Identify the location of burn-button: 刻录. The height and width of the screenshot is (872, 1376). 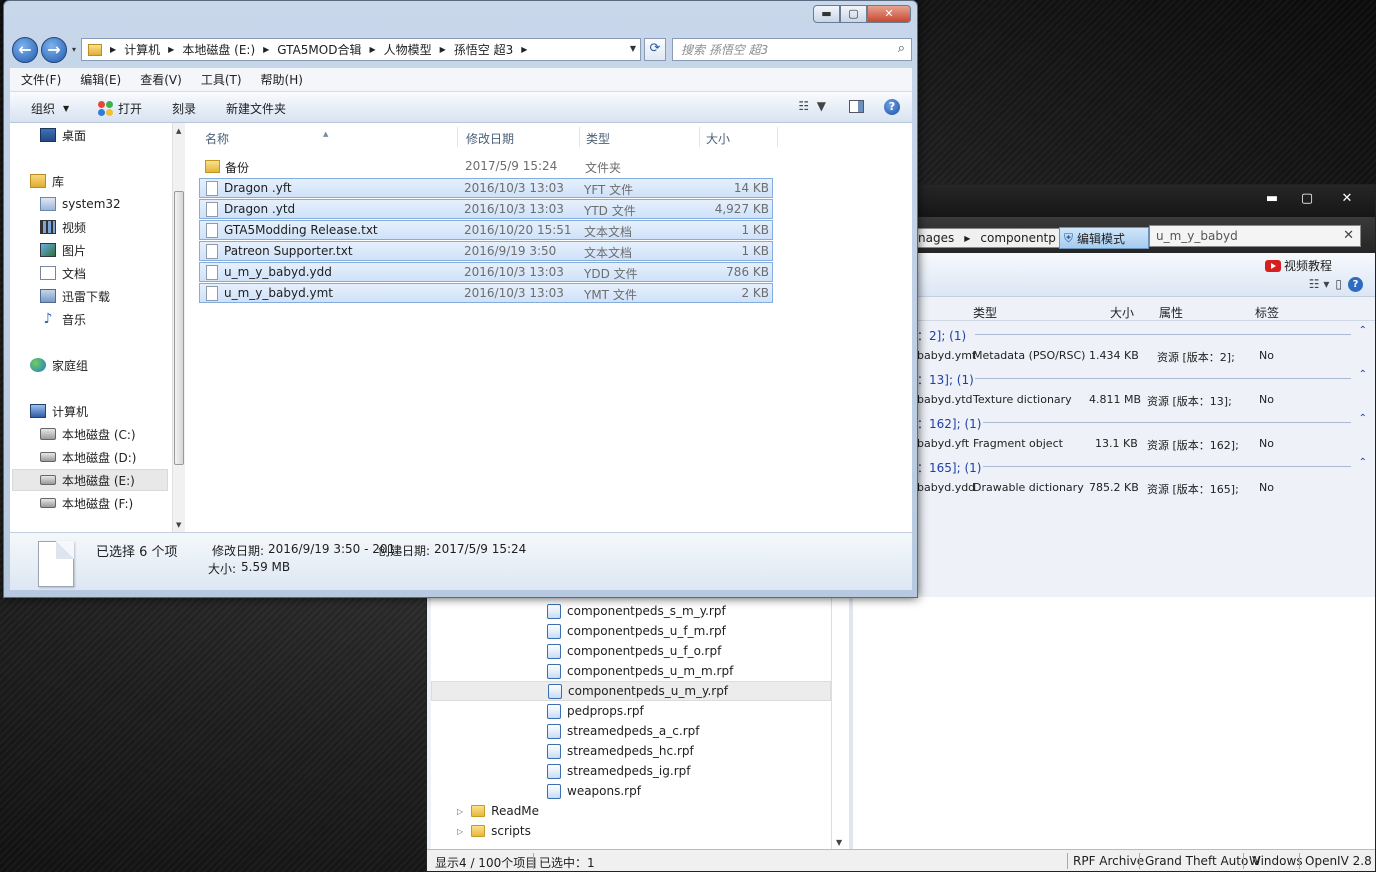
(184, 108).